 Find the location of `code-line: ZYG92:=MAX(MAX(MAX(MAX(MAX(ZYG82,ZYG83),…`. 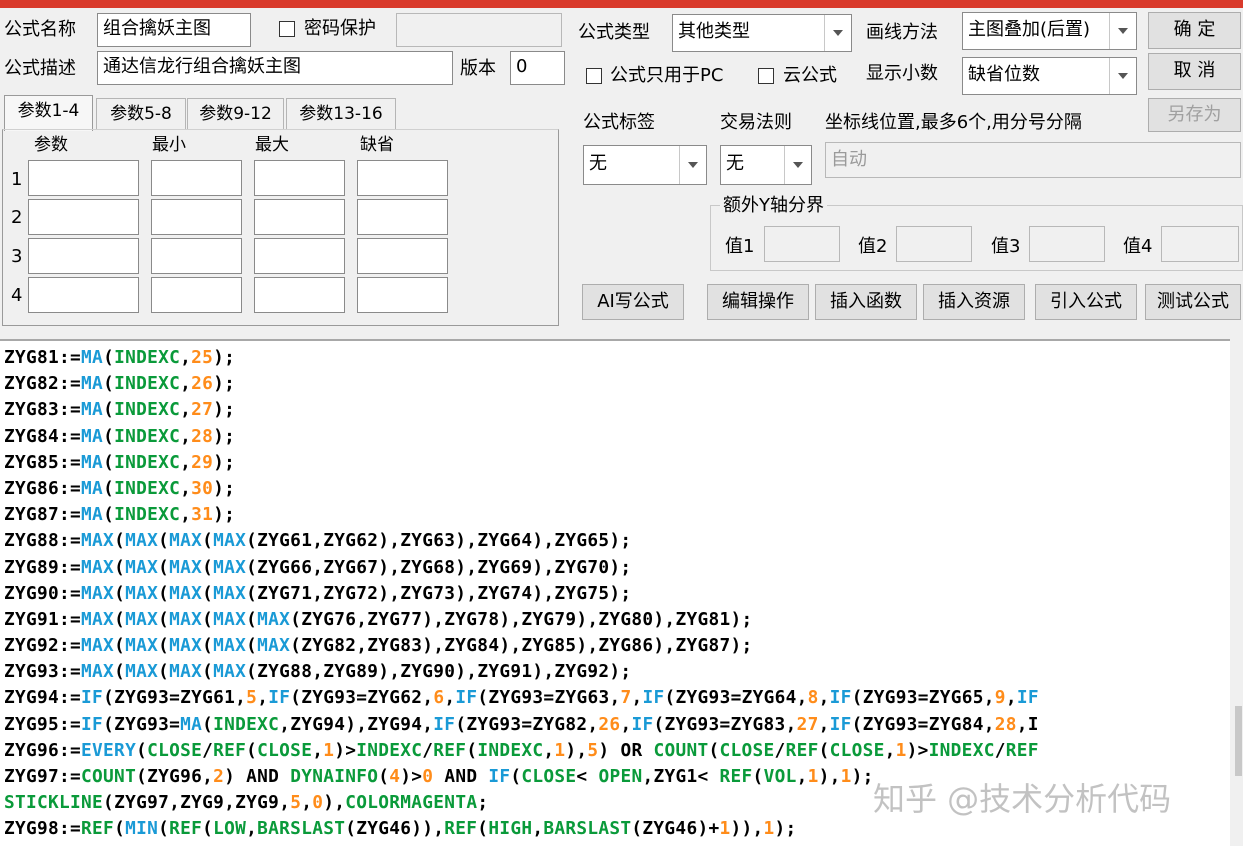

code-line: ZYG92:=MAX(MAX(MAX(MAX(MAX(ZYG82,ZYG83),… is located at coordinates (527, 646).